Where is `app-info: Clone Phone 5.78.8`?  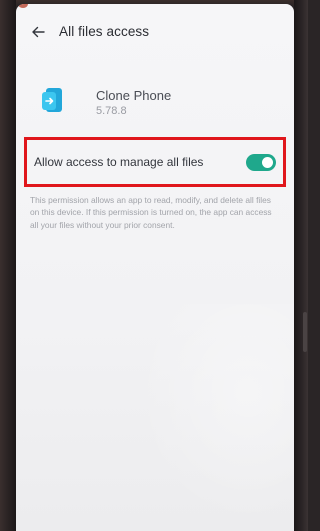 app-info: Clone Phone 5.78.8 is located at coordinates (155, 100).